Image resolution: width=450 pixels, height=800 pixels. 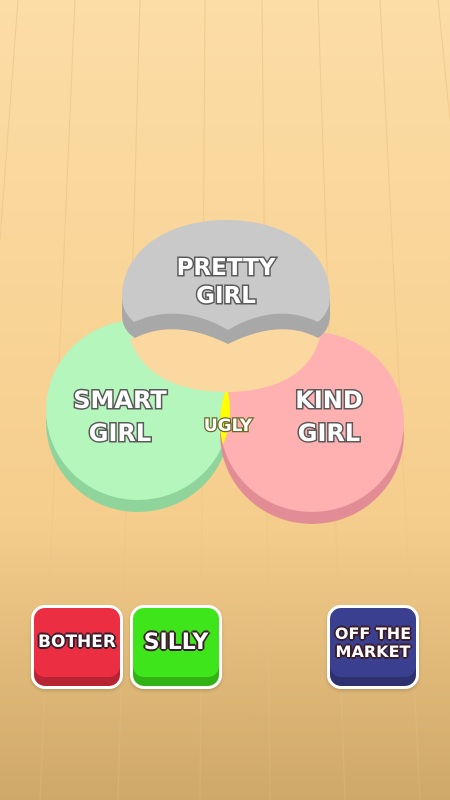 I want to click on off-the-market-button: OFF THE MARKET, so click(x=373, y=647).